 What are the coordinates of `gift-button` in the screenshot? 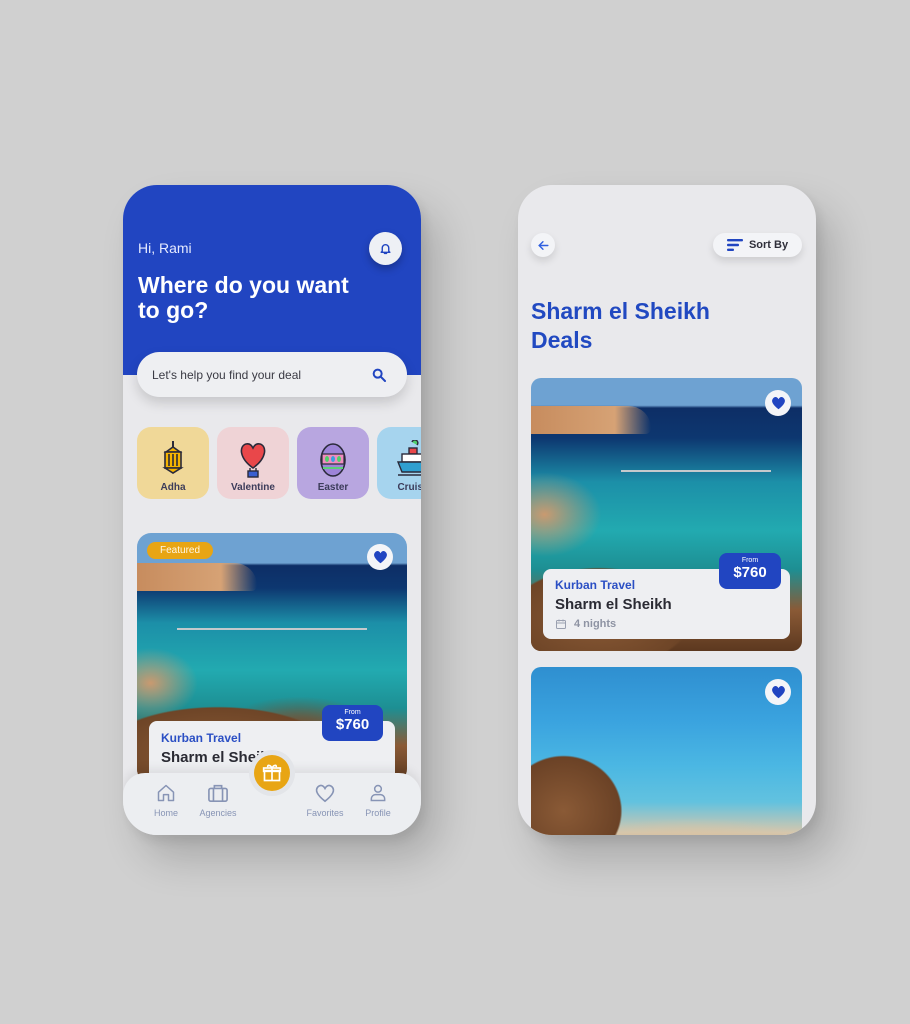 It's located at (272, 773).